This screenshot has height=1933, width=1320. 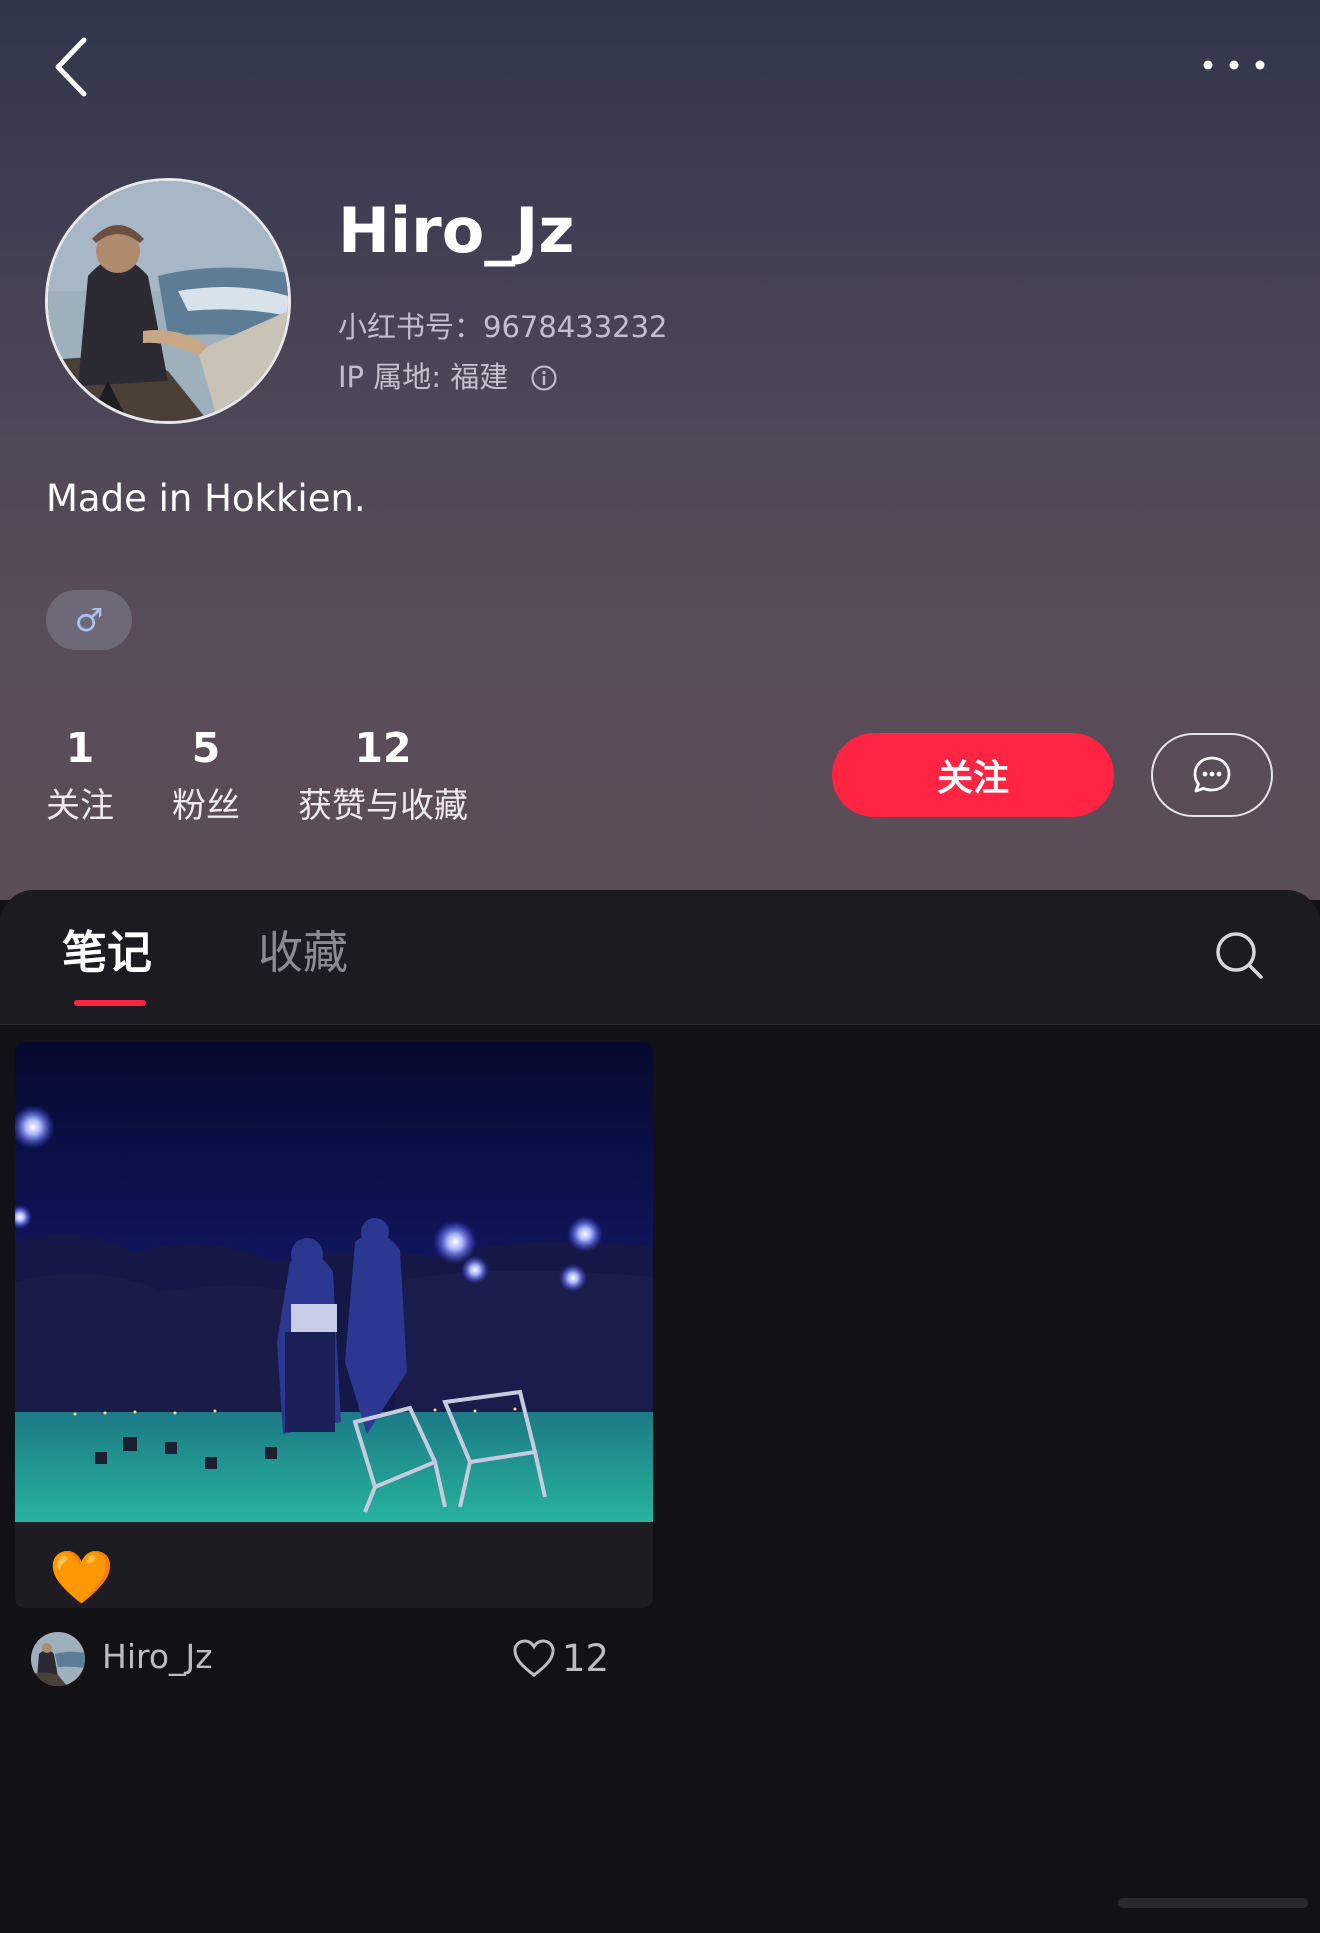 What do you see at coordinates (80, 775) in the screenshot?
I see `stat-following: 1 关注` at bounding box center [80, 775].